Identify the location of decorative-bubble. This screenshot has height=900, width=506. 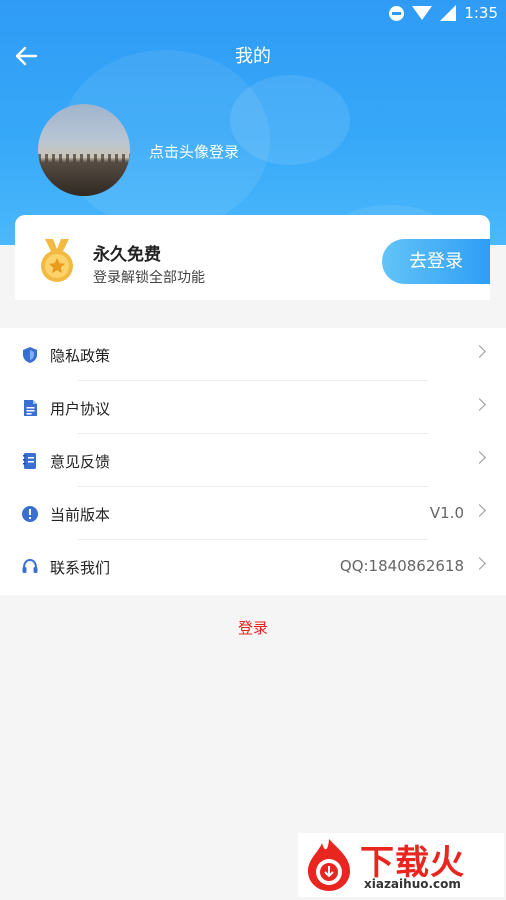
(290, 120).